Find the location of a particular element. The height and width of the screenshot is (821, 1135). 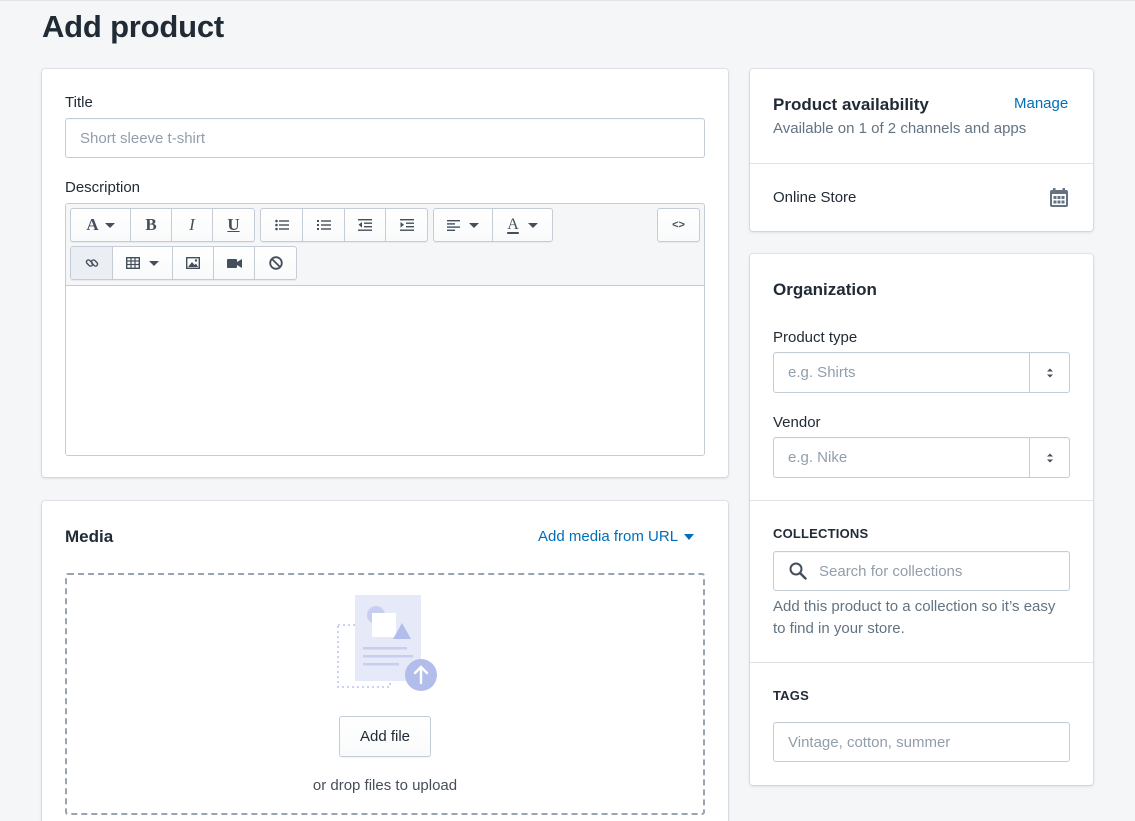

outdent-icon is located at coordinates (365, 225).